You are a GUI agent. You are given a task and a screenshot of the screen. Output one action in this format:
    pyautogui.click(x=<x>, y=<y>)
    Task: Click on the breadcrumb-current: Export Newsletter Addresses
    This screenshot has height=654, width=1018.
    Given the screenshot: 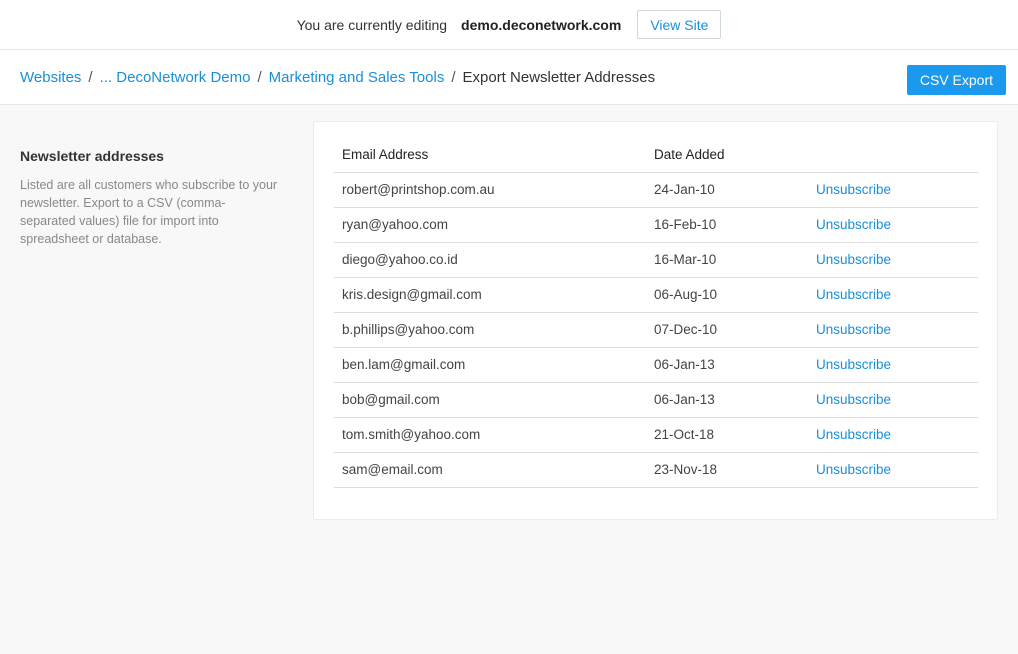 What is the action you would take?
    pyautogui.click(x=559, y=77)
    